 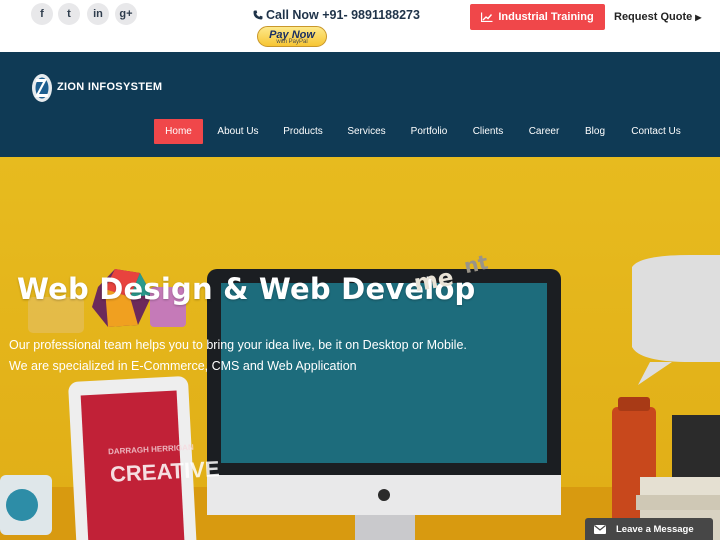 I want to click on nav-services-label: Services, so click(x=366, y=131).